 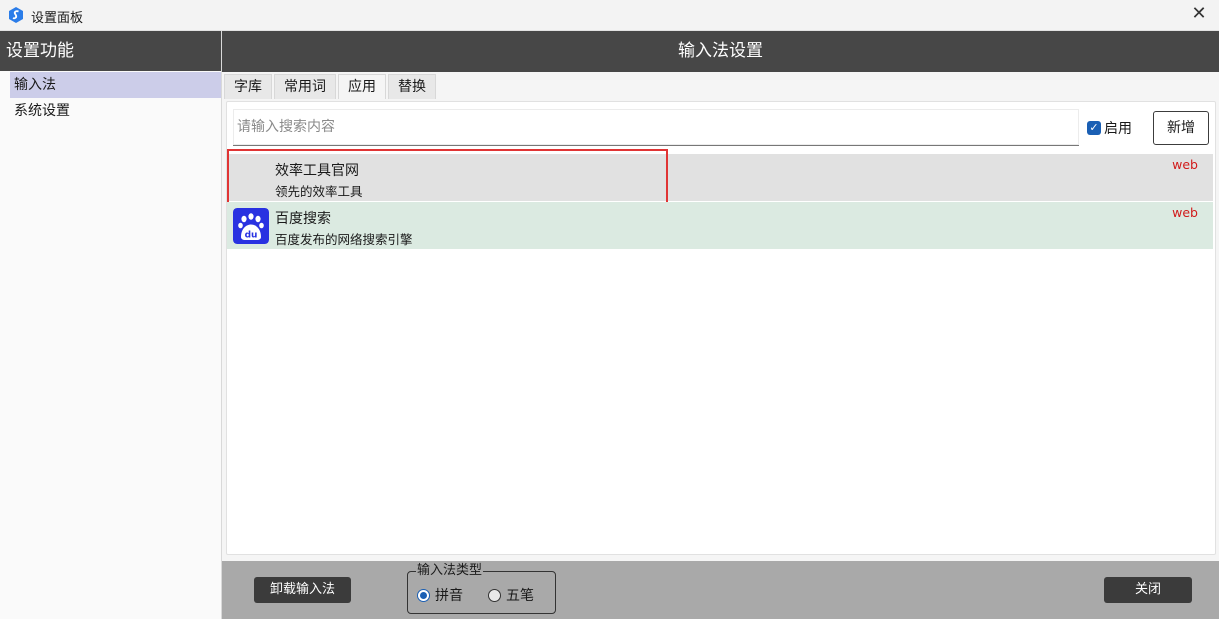 I want to click on add-button: 新增, so click(x=1181, y=128).